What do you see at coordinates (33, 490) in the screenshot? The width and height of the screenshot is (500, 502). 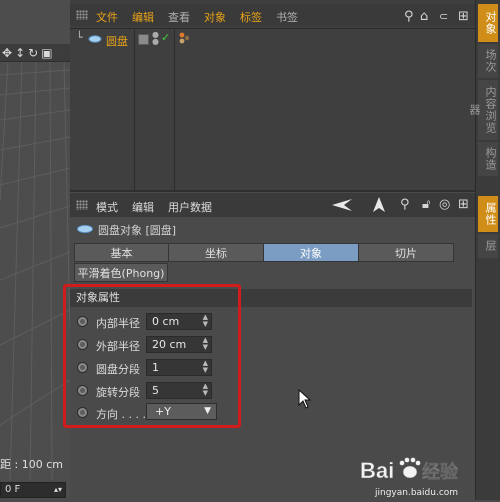 I see `frame-field: 0 F ▴▾` at bounding box center [33, 490].